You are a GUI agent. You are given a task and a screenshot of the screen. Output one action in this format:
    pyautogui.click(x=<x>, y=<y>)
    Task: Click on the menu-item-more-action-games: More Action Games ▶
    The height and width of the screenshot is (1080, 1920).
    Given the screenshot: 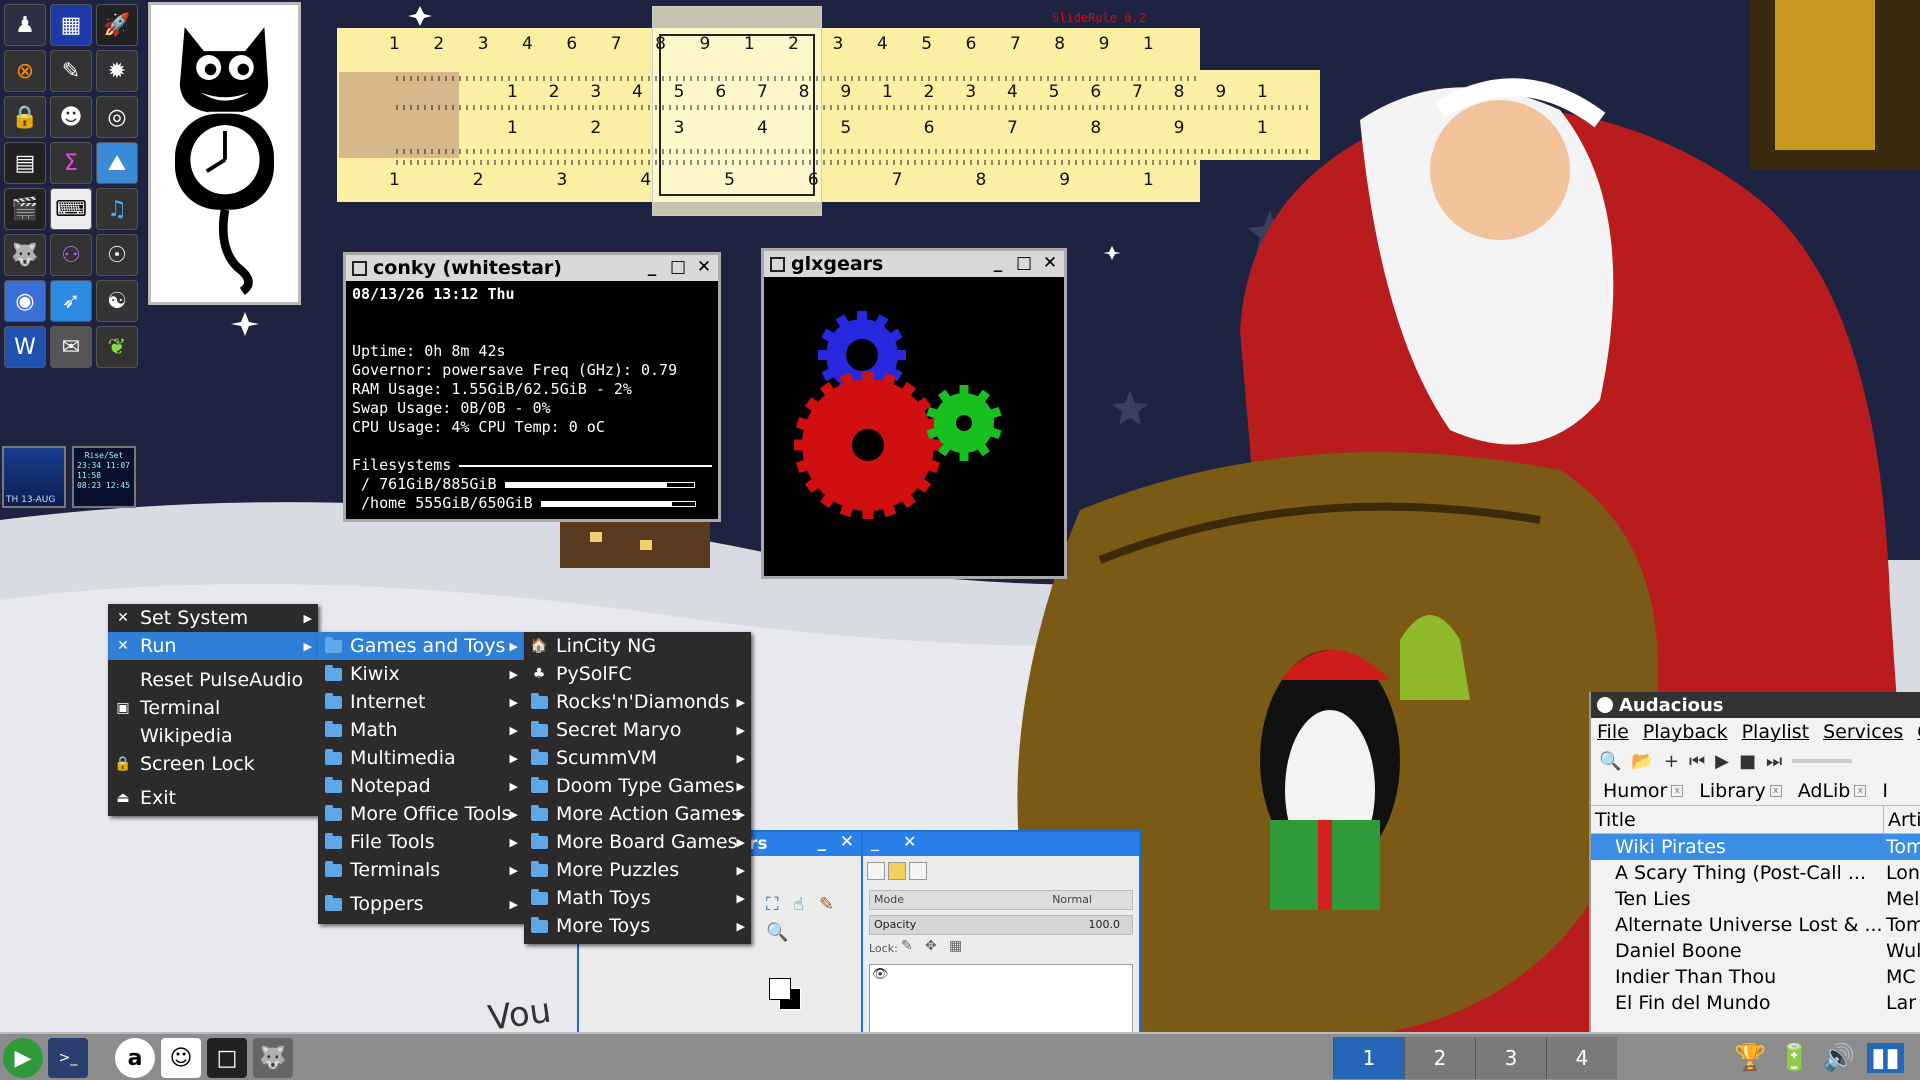 What is the action you would take?
    pyautogui.click(x=637, y=814)
    